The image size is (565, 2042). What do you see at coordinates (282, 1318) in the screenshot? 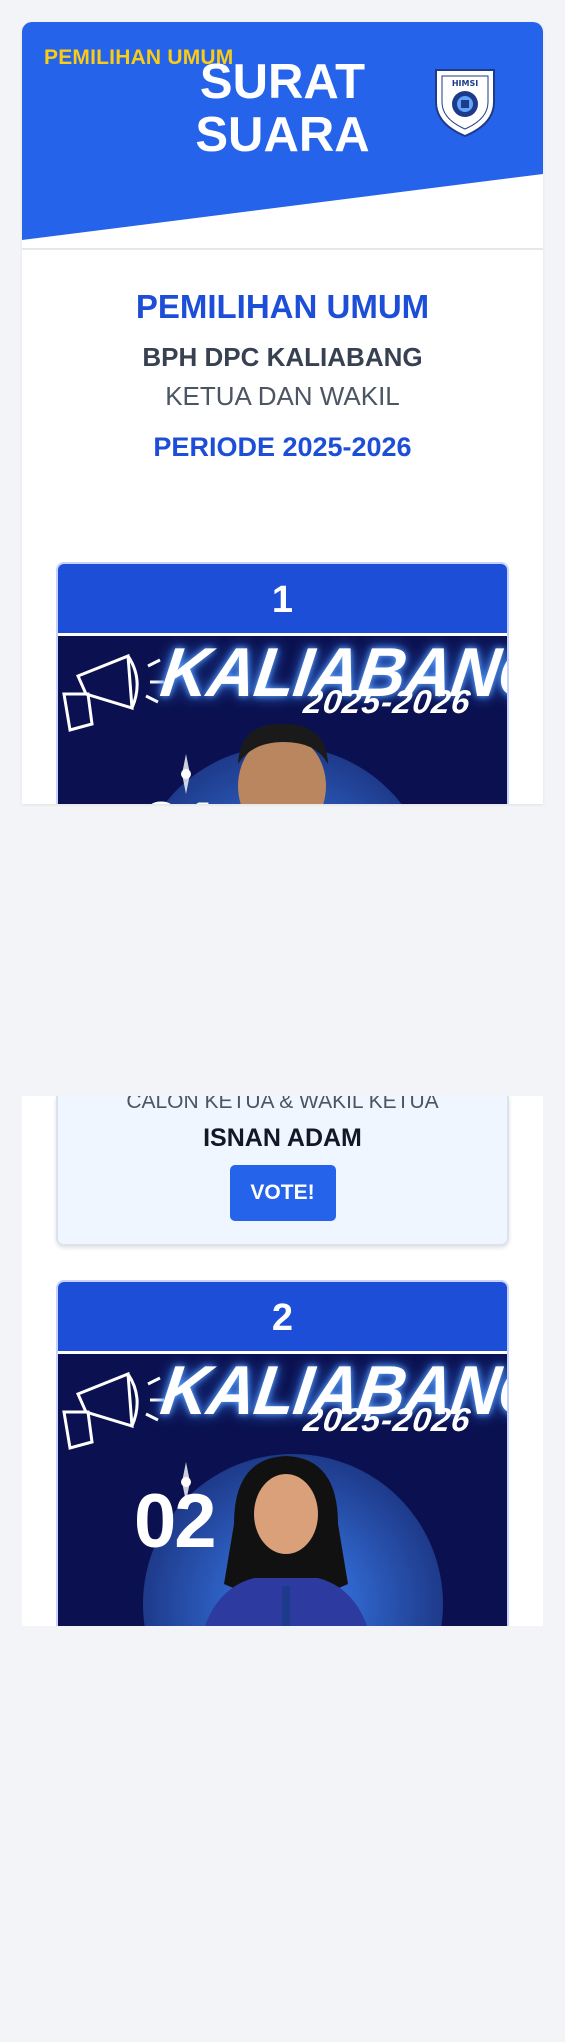
I see `candidate-number: 2` at bounding box center [282, 1318].